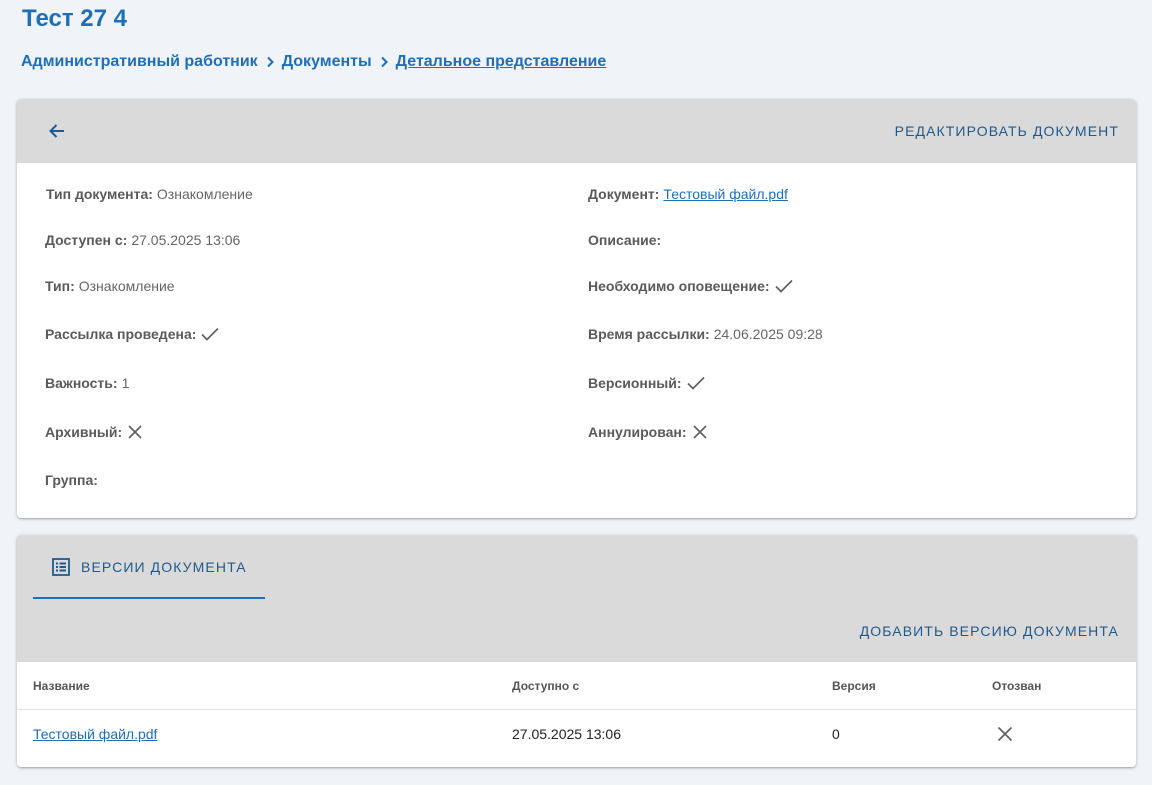 This screenshot has width=1152, height=785. What do you see at coordinates (94, 432) in the screenshot?
I see `field-archived: Архивный:` at bounding box center [94, 432].